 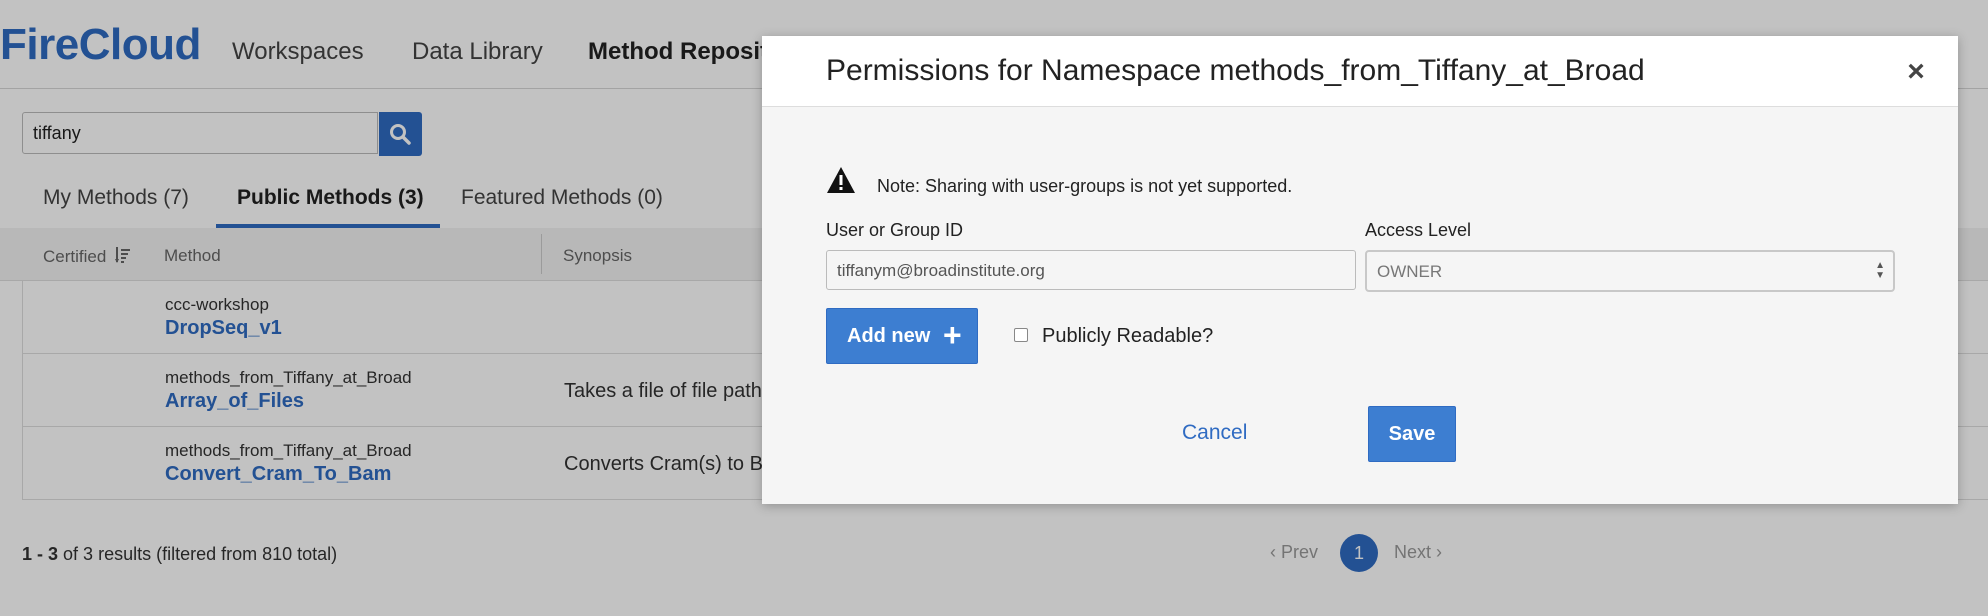 I want to click on user-id-label: User or Group ID, so click(x=895, y=230).